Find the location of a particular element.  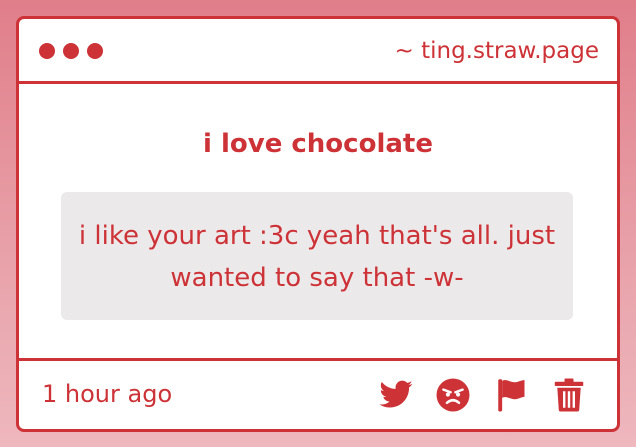

timestamp: 1 hour ago is located at coordinates (107, 394).